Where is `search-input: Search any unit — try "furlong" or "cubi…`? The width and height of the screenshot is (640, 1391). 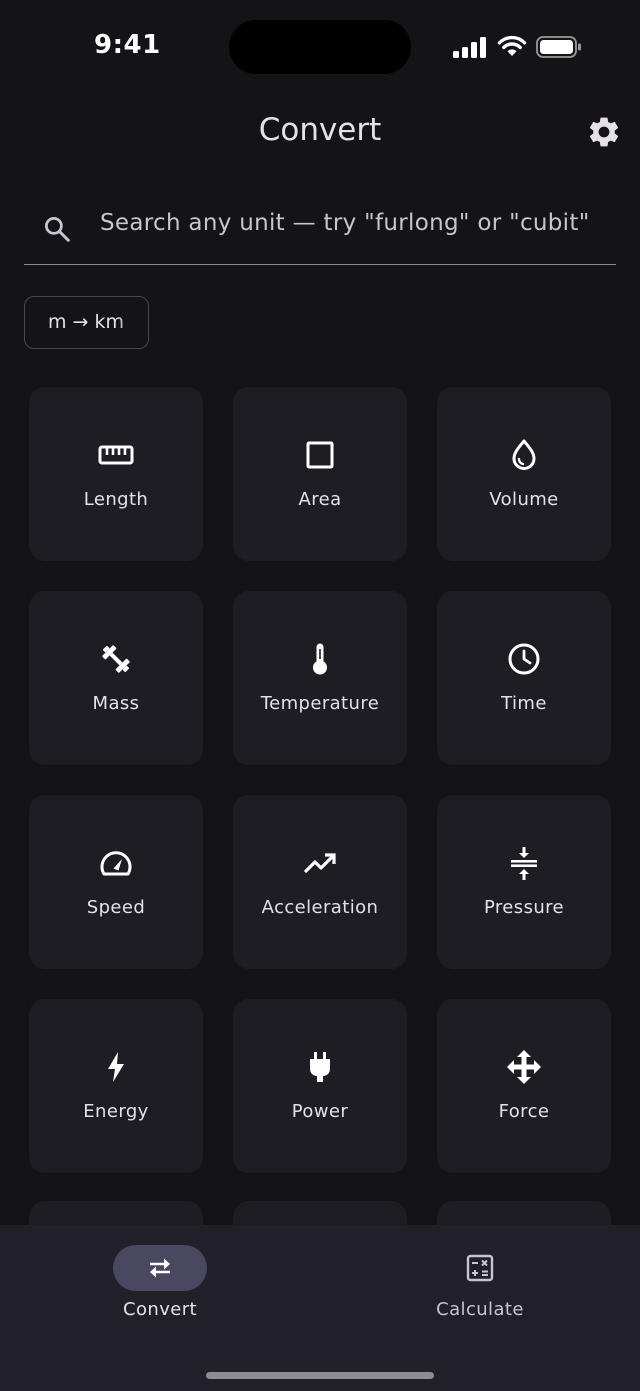 search-input: Search any unit — try "furlong" or "cubi… is located at coordinates (345, 223).